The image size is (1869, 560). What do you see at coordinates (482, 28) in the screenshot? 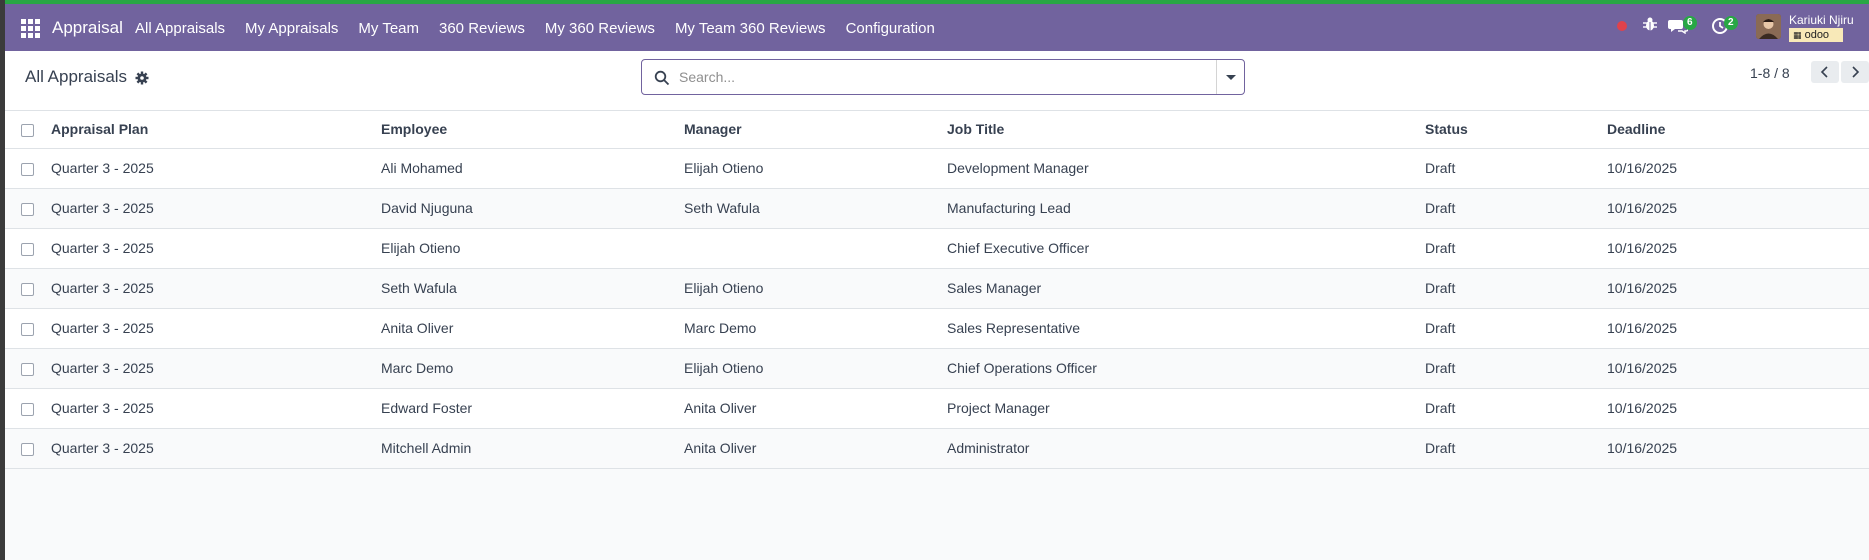
I see `menu-360-reviews: 360 Reviews` at bounding box center [482, 28].